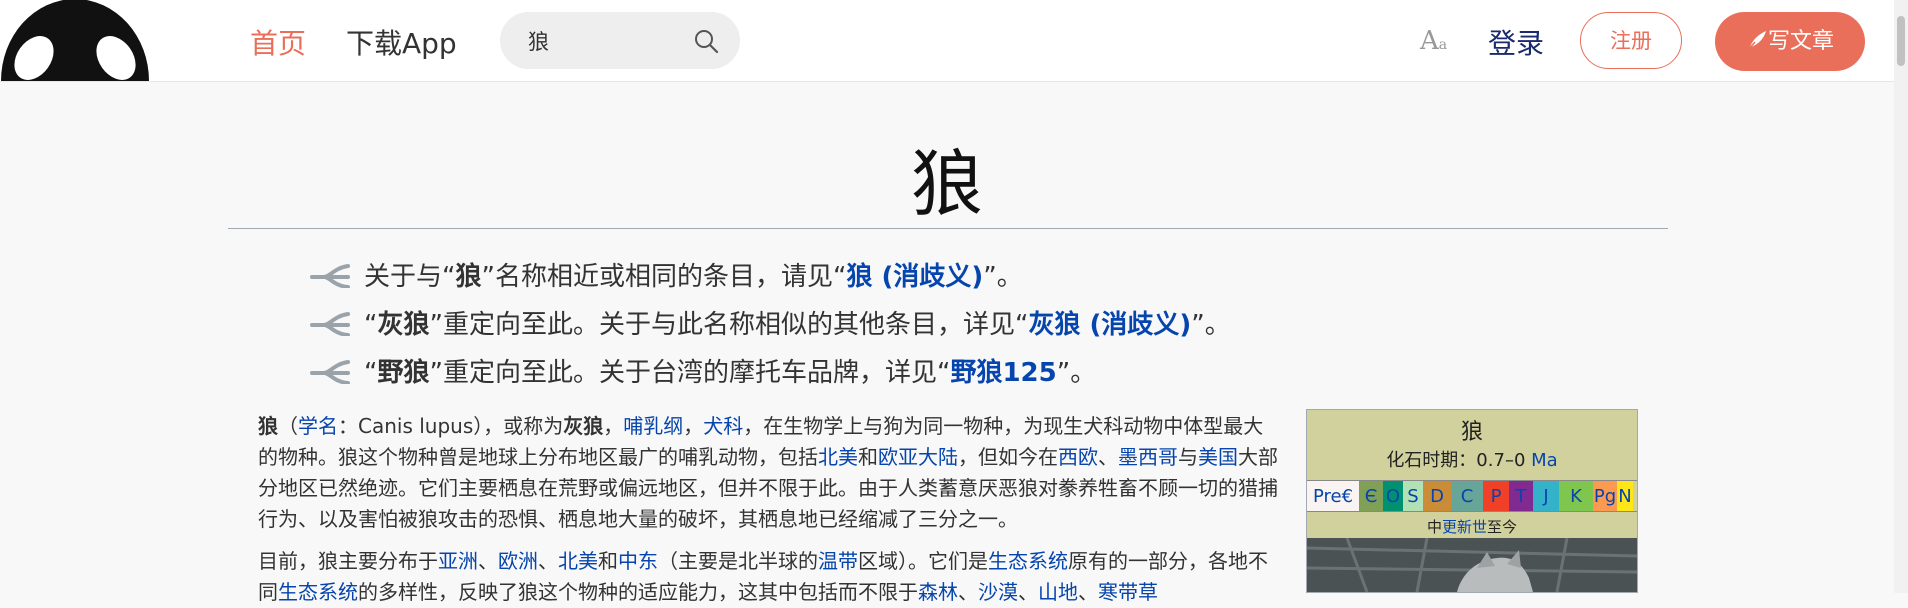 This screenshot has width=1908, height=608. I want to click on wolf-photo, so click(1472, 565).